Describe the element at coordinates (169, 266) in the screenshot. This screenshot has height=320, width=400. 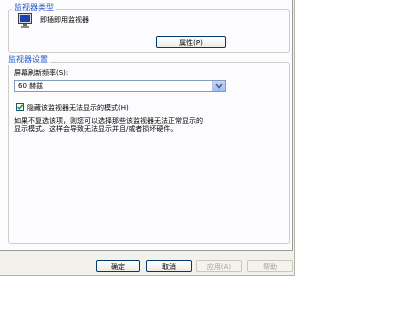
I see `cancel-button: 取消` at that location.